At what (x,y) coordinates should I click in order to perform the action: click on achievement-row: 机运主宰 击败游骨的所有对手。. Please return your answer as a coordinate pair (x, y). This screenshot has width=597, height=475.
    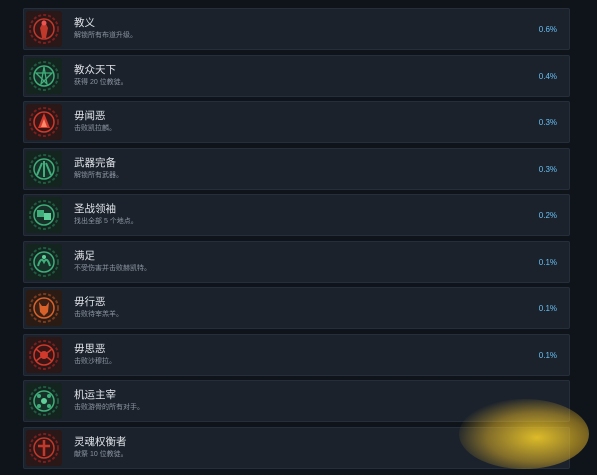
    Looking at the image, I should click on (296, 401).